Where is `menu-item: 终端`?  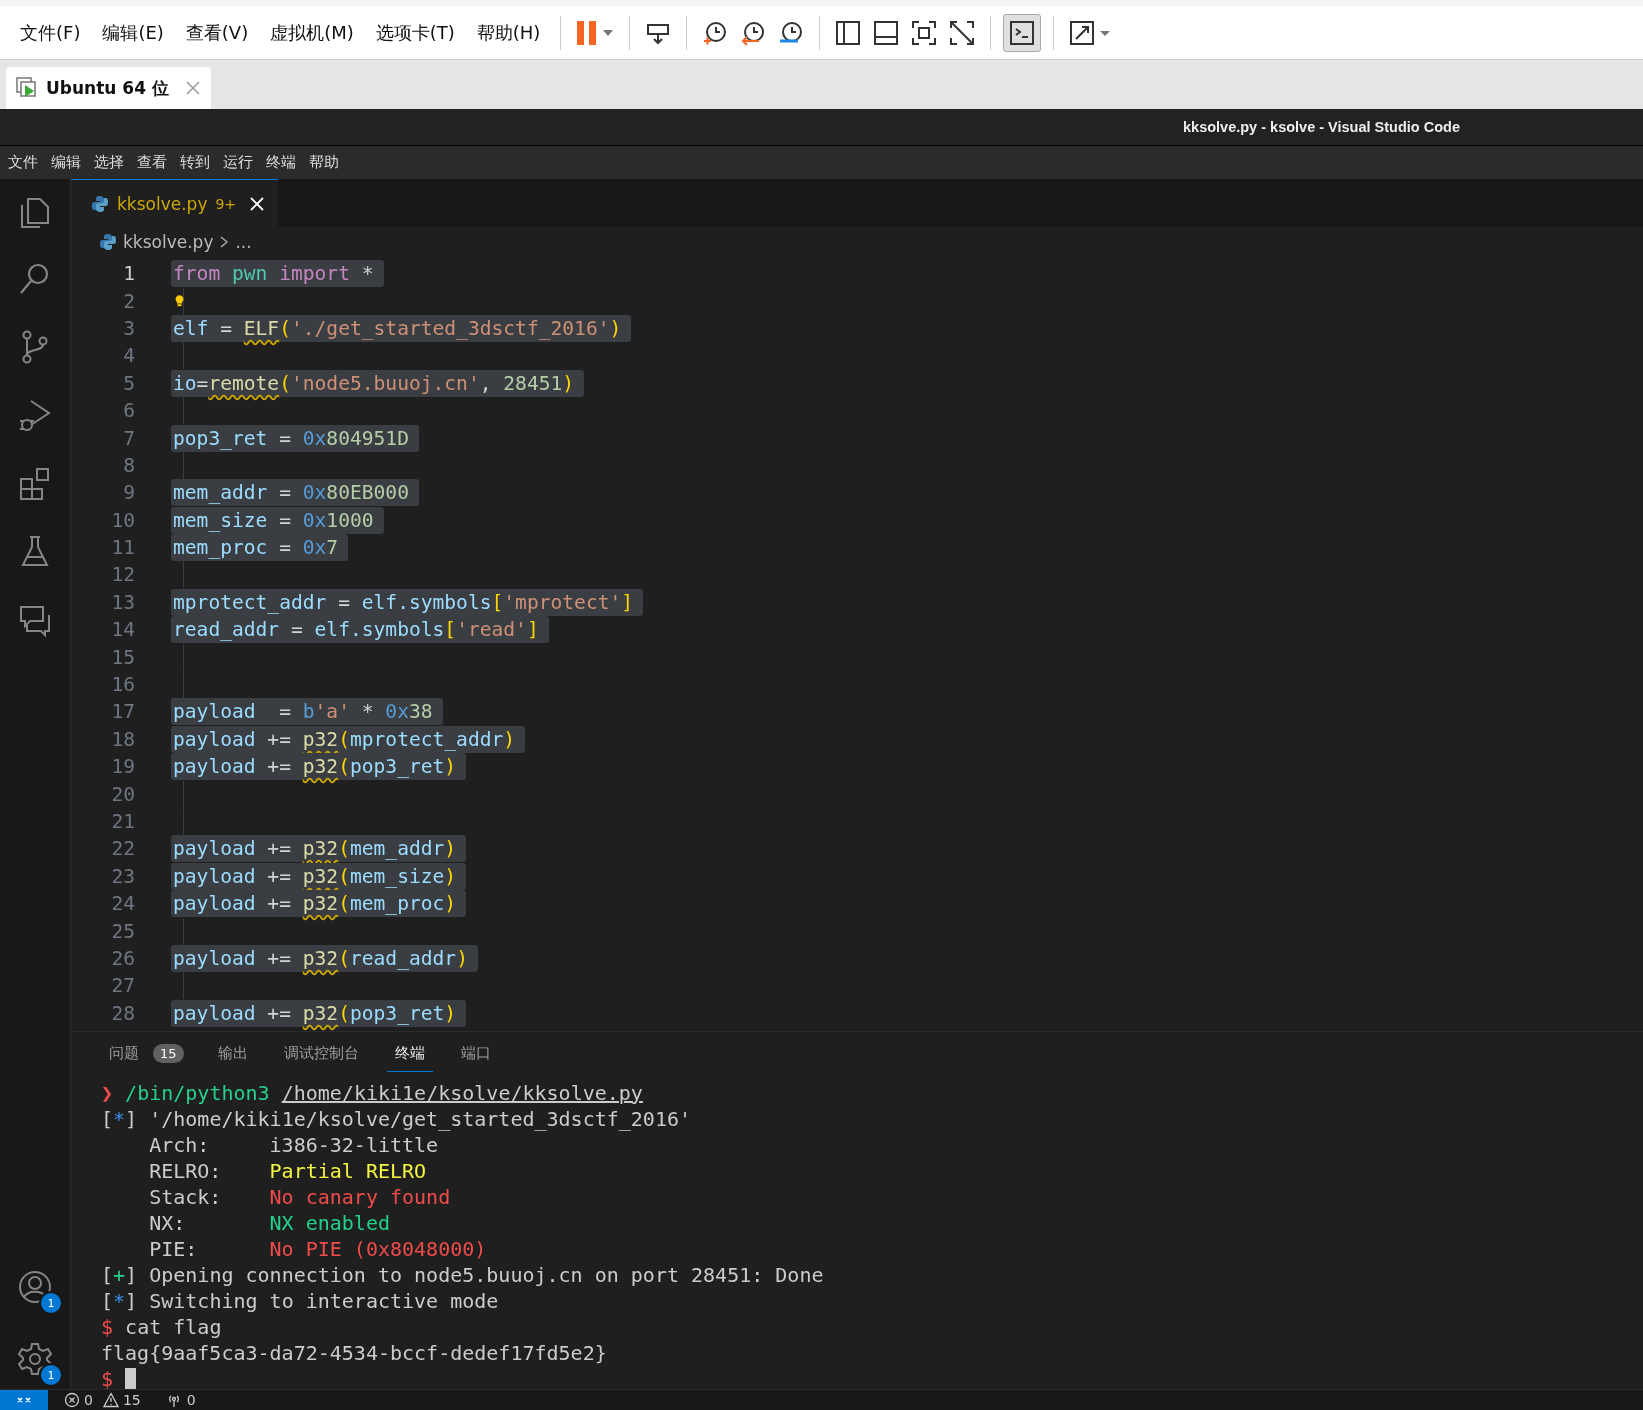
menu-item: 终端 is located at coordinates (281, 162).